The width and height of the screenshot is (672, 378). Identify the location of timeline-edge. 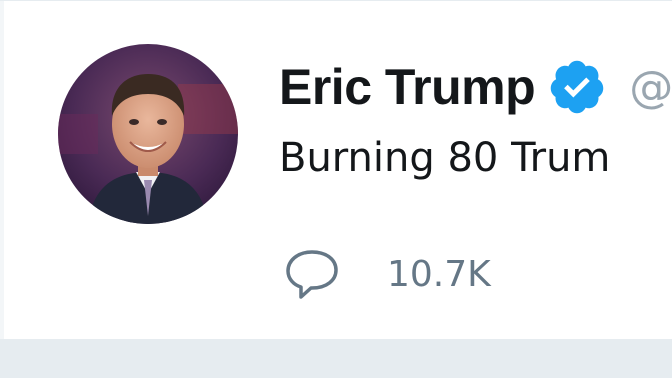
(2, 170).